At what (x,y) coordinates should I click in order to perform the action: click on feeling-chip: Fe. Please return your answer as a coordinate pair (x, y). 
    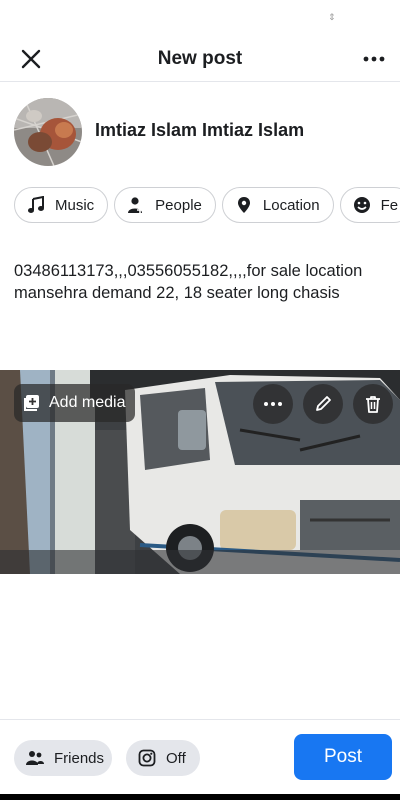
    Looking at the image, I should click on (369, 205).